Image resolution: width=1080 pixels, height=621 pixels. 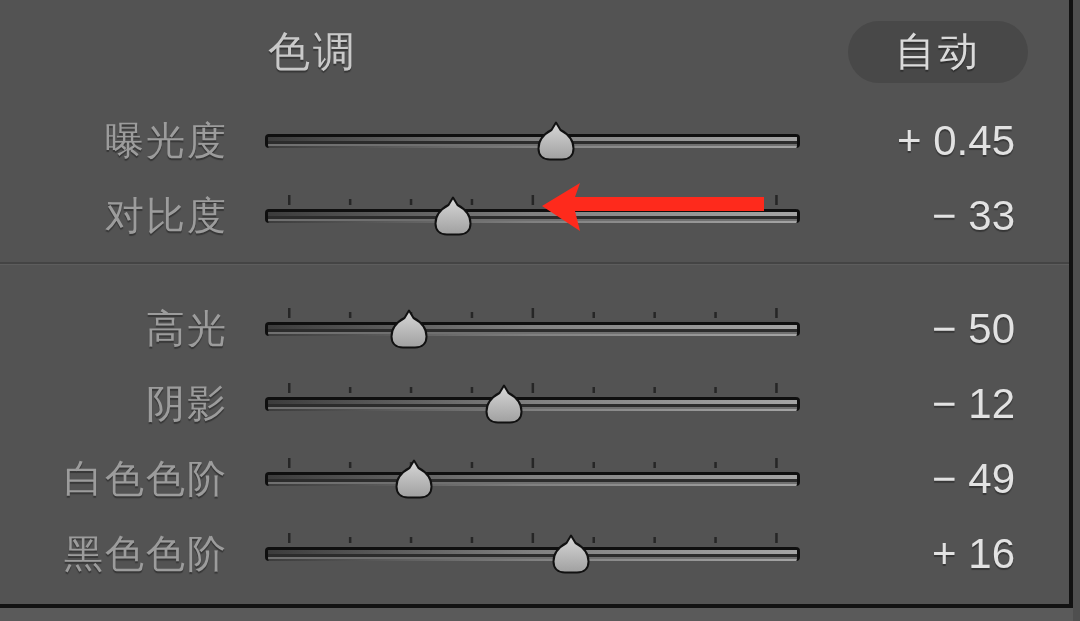 What do you see at coordinates (186, 328) in the screenshot?
I see `slider-label: 高光` at bounding box center [186, 328].